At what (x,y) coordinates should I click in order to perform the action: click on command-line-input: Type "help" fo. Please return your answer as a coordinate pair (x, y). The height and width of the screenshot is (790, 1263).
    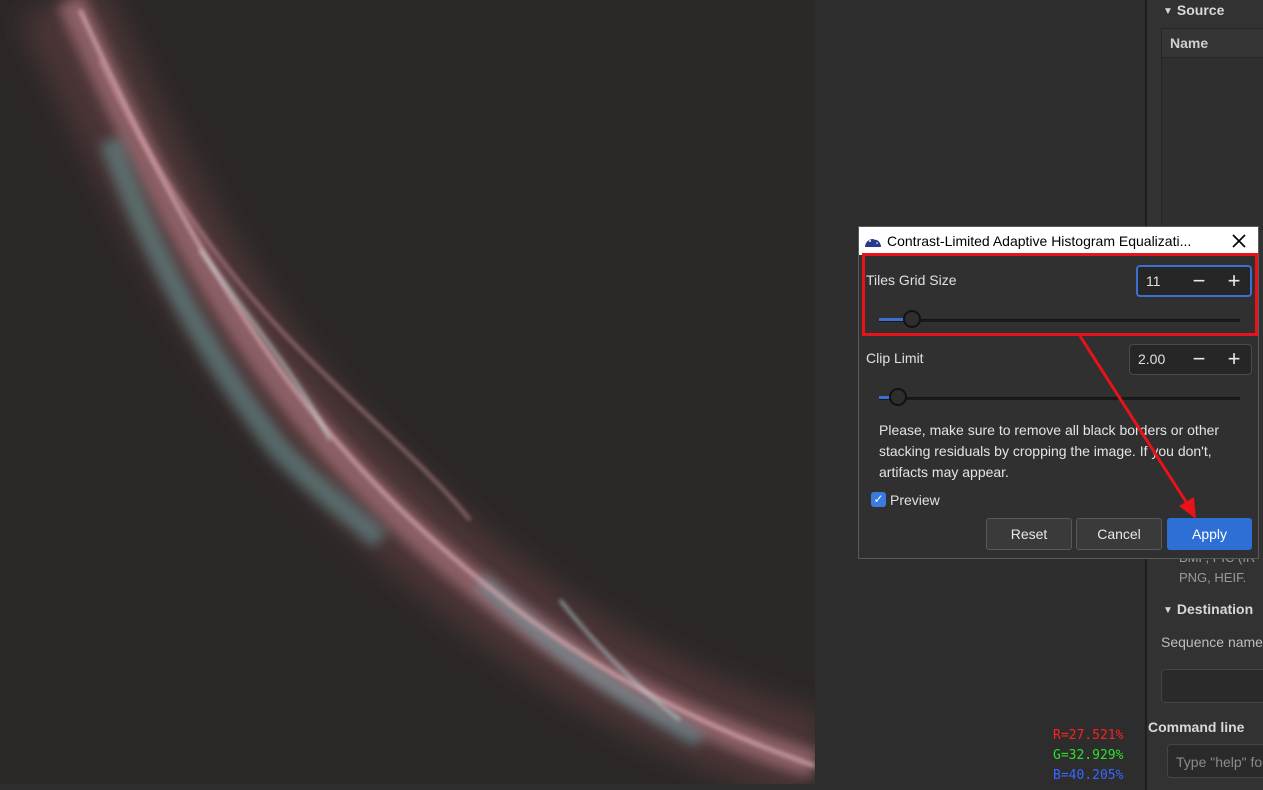
    Looking at the image, I should click on (1215, 761).